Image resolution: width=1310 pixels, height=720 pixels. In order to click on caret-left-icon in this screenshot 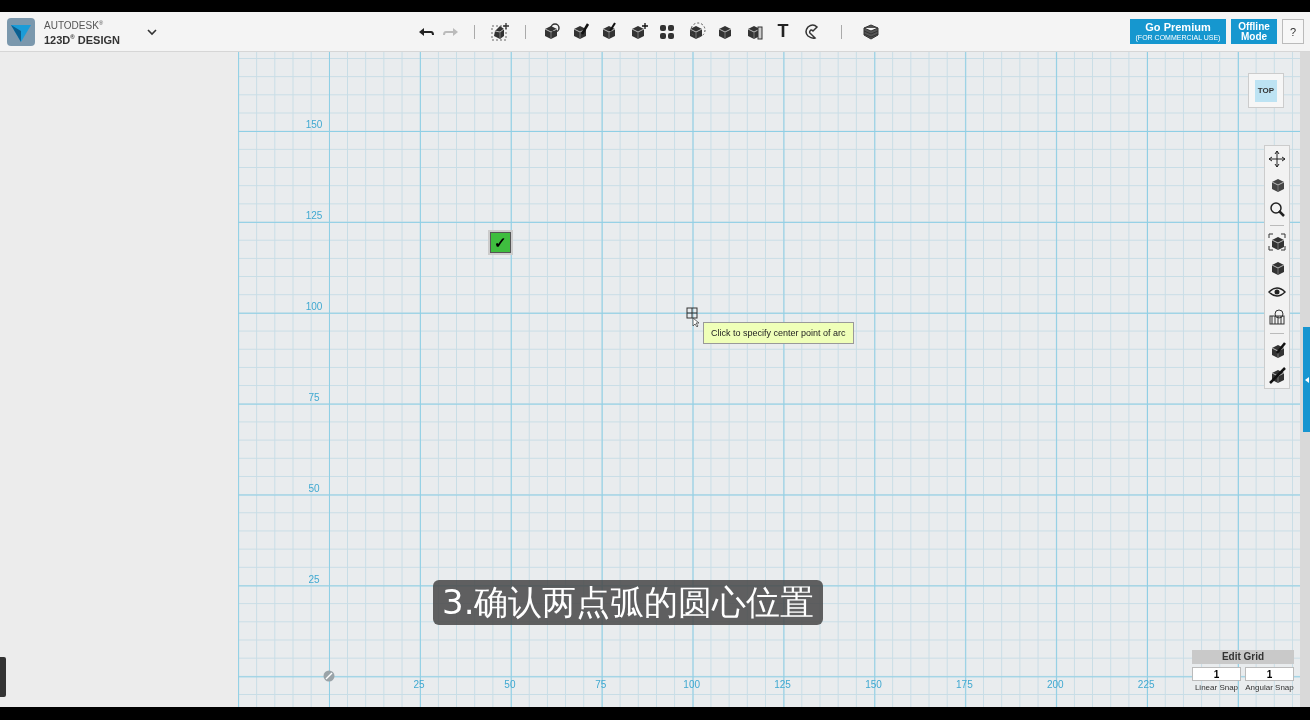, I will do `click(1306, 379)`.